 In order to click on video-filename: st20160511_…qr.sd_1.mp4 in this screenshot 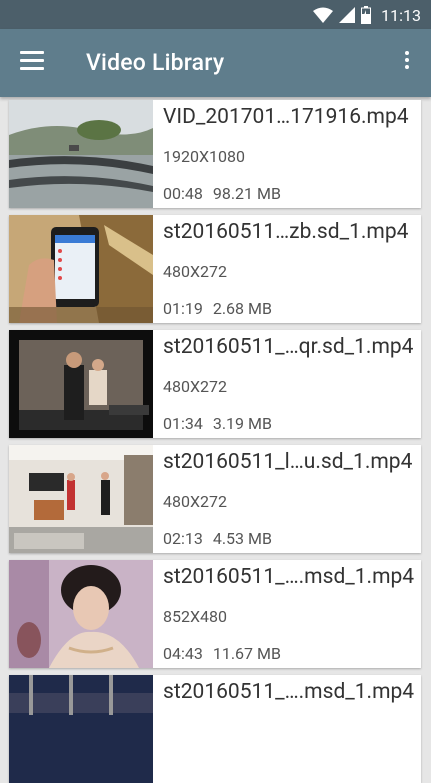, I will do `click(288, 347)`.